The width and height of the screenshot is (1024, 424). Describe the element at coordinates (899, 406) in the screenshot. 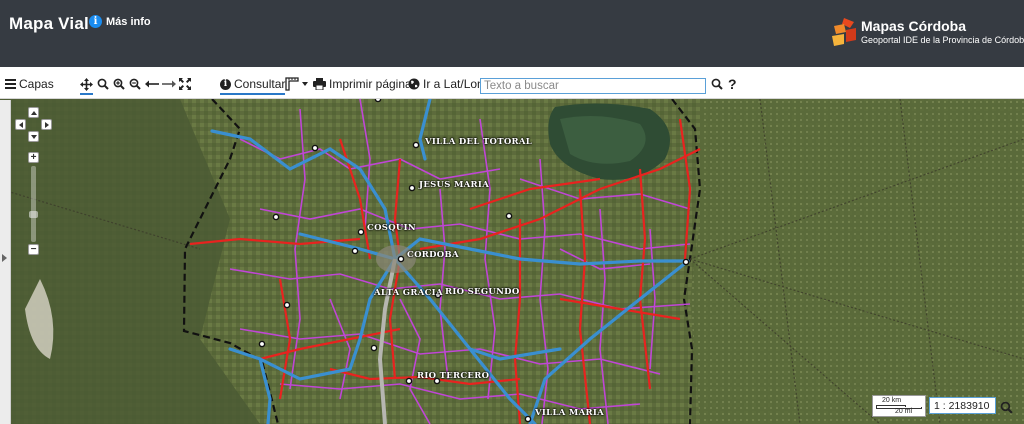

I see `scale-bar: 20 km 20 mi` at that location.